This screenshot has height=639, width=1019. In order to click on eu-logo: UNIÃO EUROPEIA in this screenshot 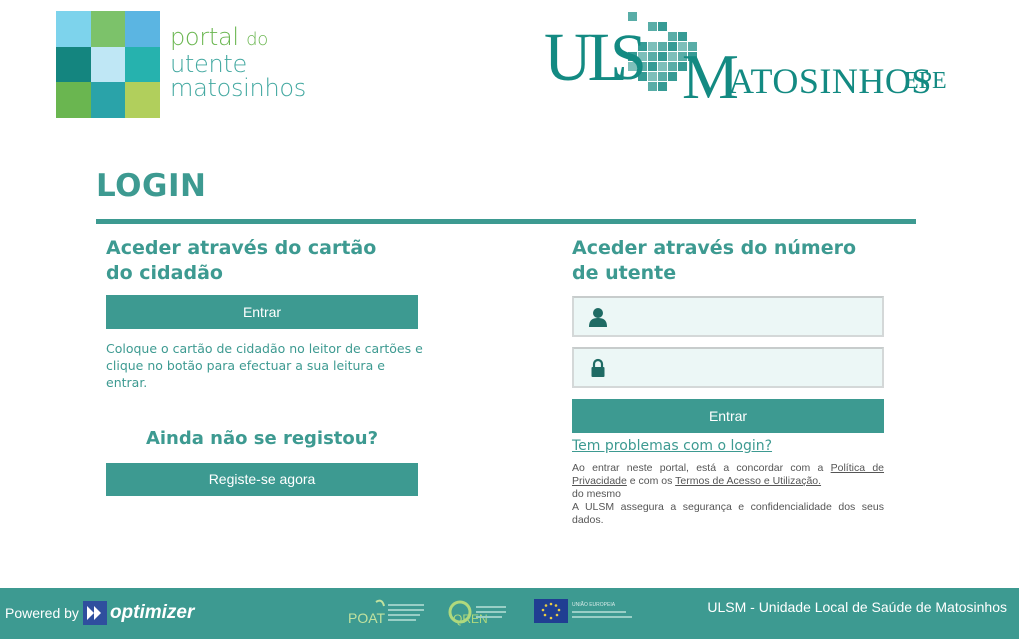, I will do `click(584, 613)`.